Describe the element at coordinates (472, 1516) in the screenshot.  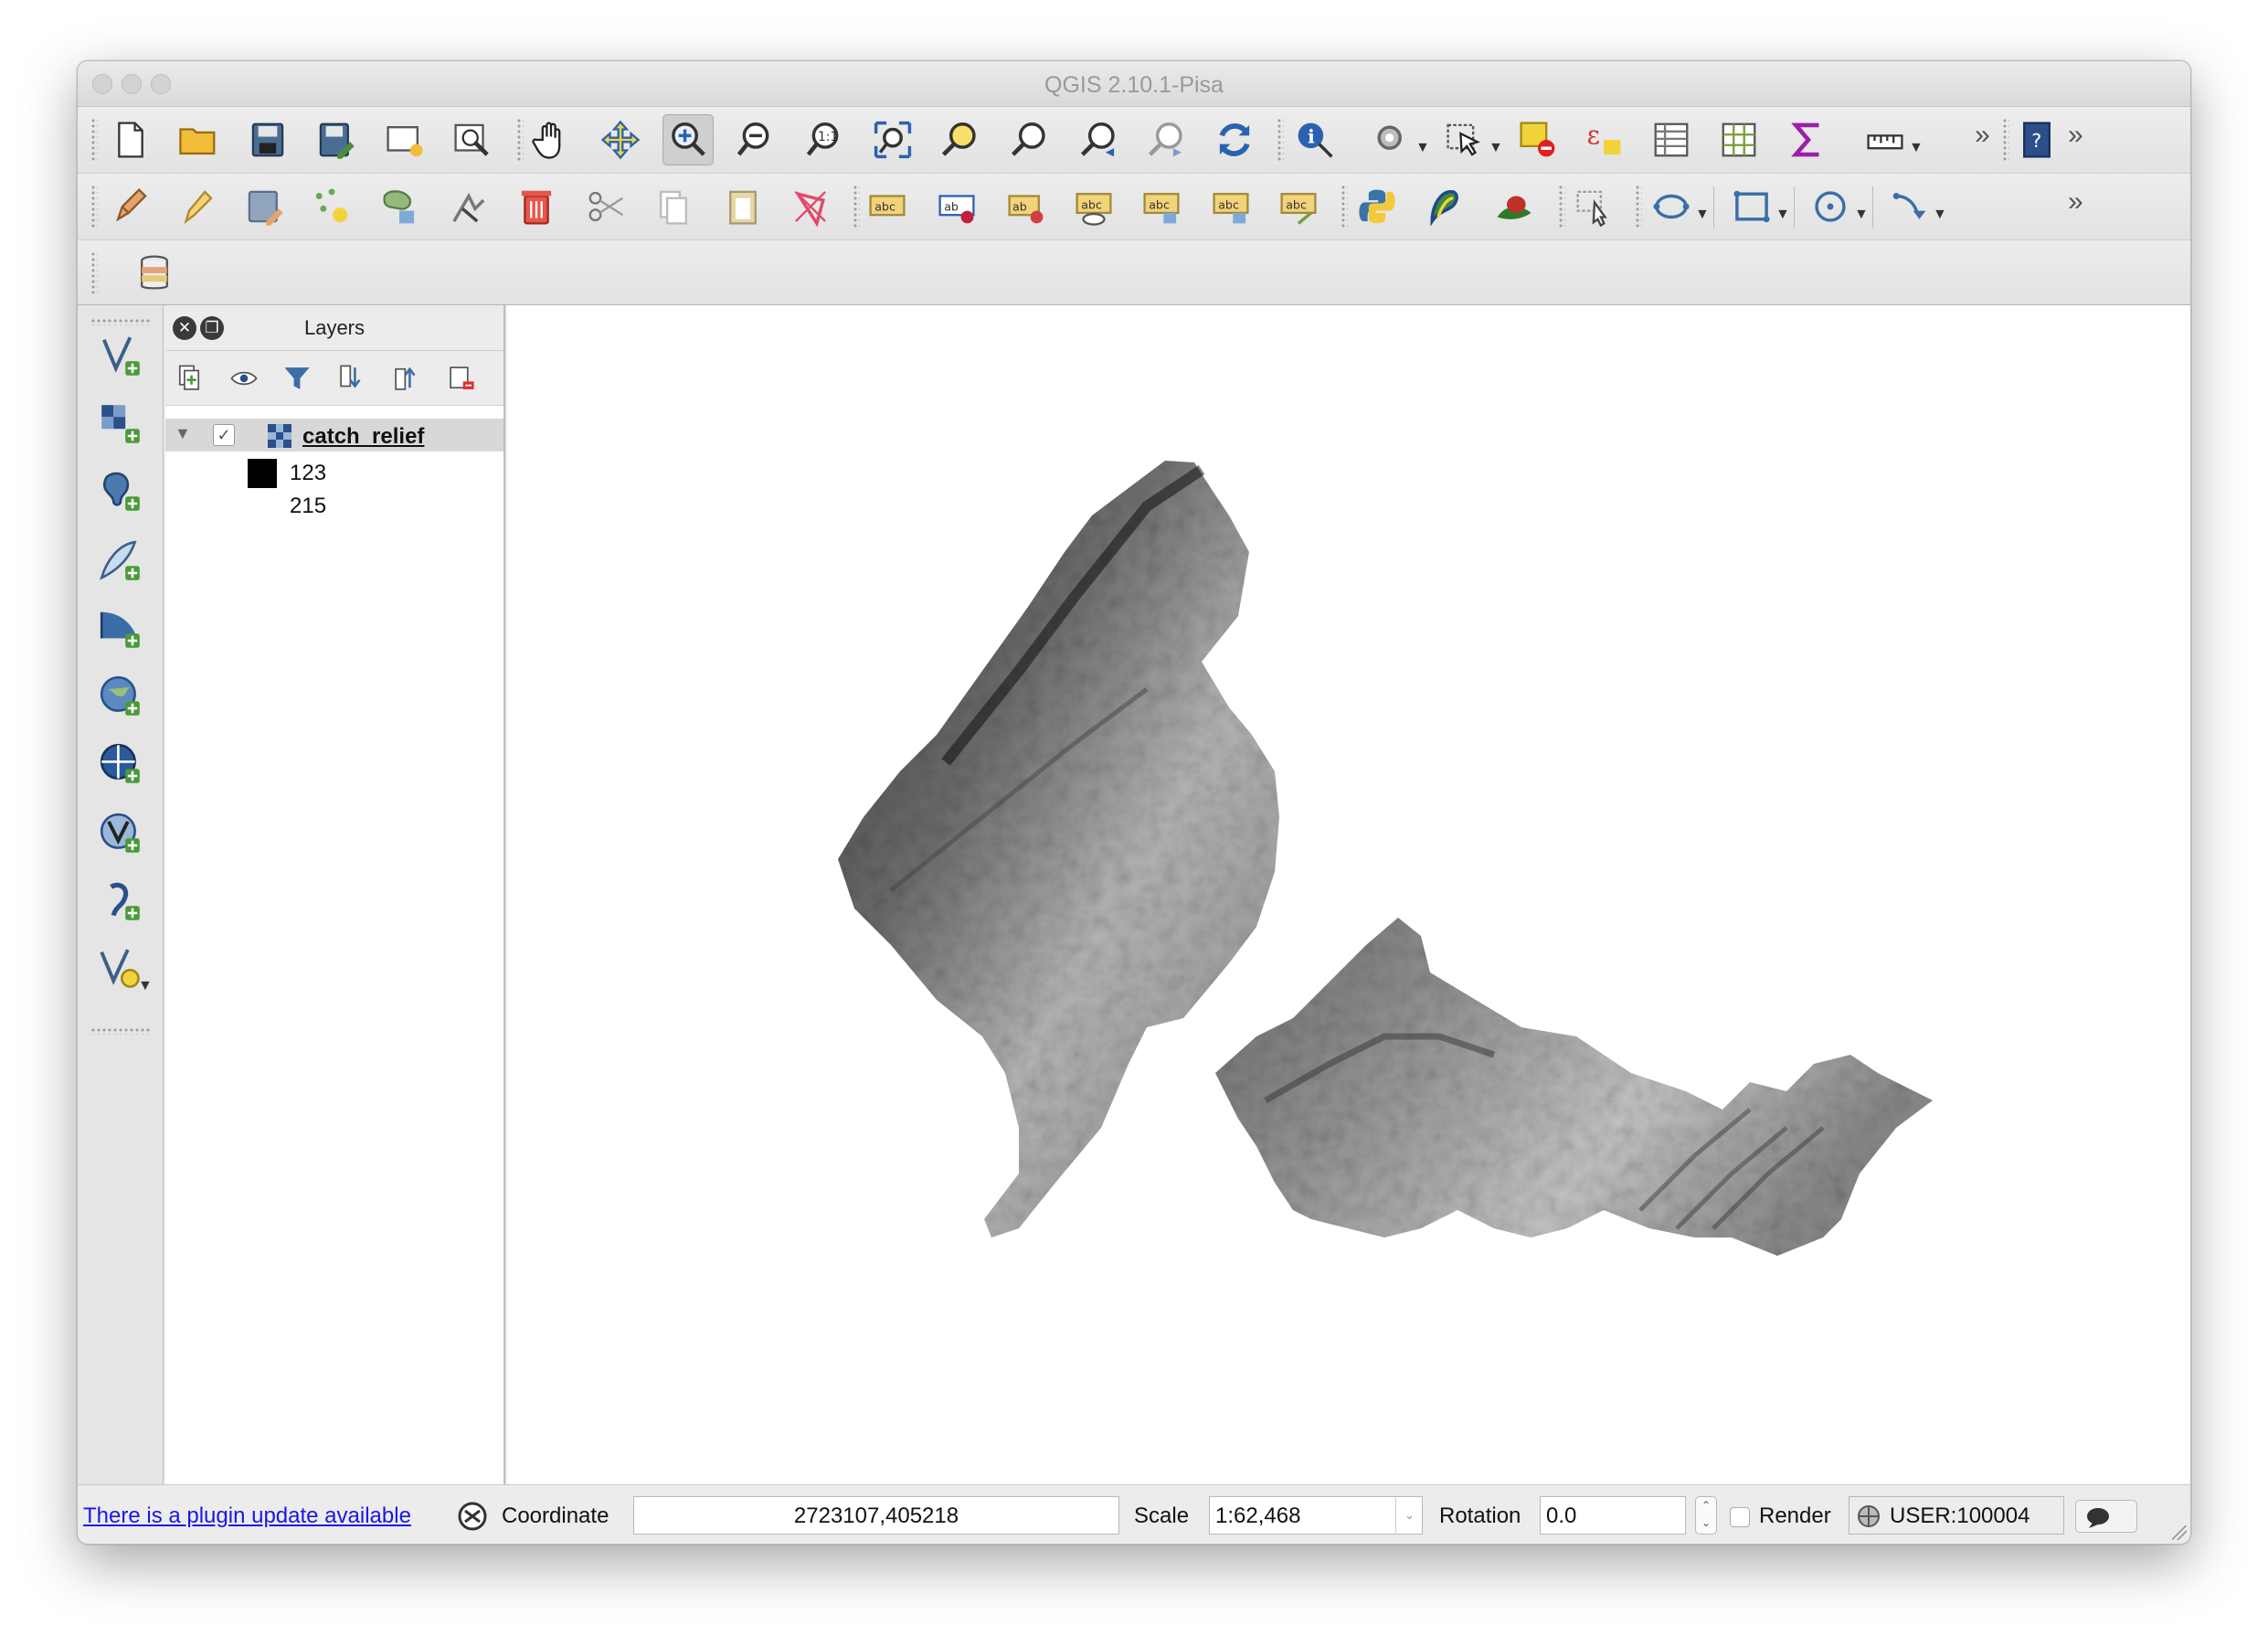
I see `toggle-extents-icon` at that location.